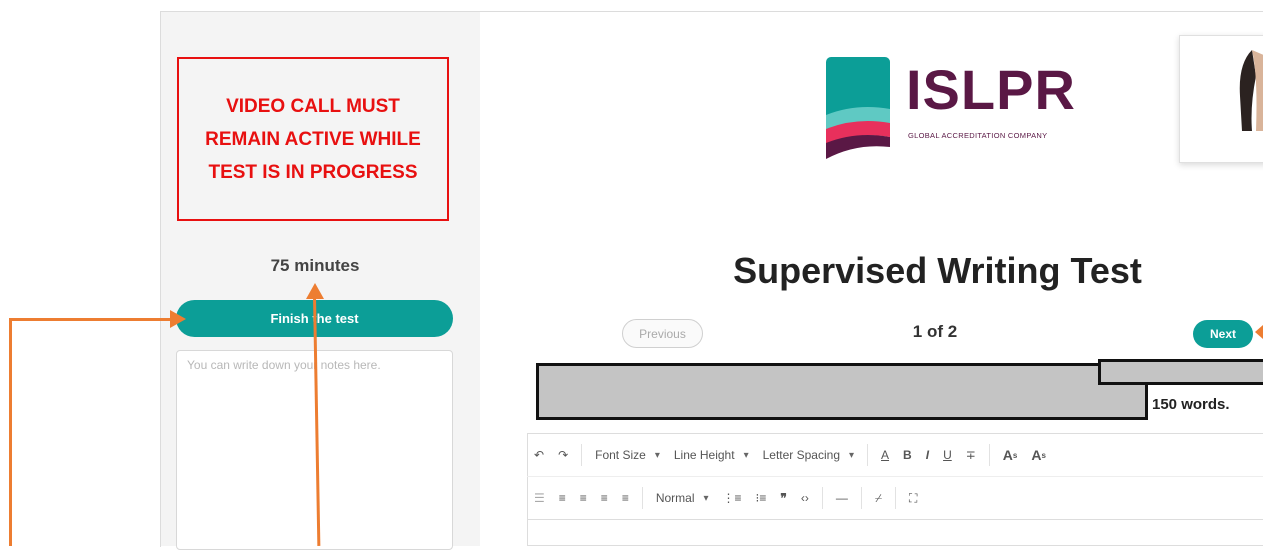 This screenshot has width=1263, height=550. Describe the element at coordinates (913, 498) in the screenshot. I see `fullscreen-icon: ⛶` at that location.